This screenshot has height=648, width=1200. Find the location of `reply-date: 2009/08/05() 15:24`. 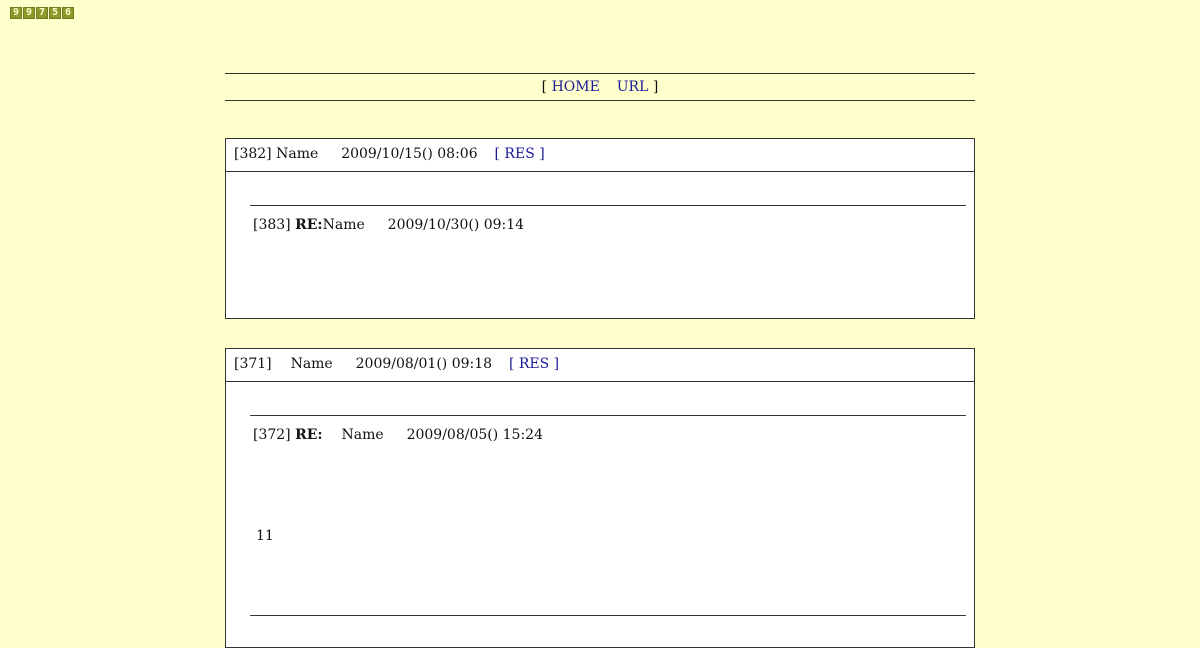

reply-date: 2009/08/05() 15:24 is located at coordinates (474, 435).